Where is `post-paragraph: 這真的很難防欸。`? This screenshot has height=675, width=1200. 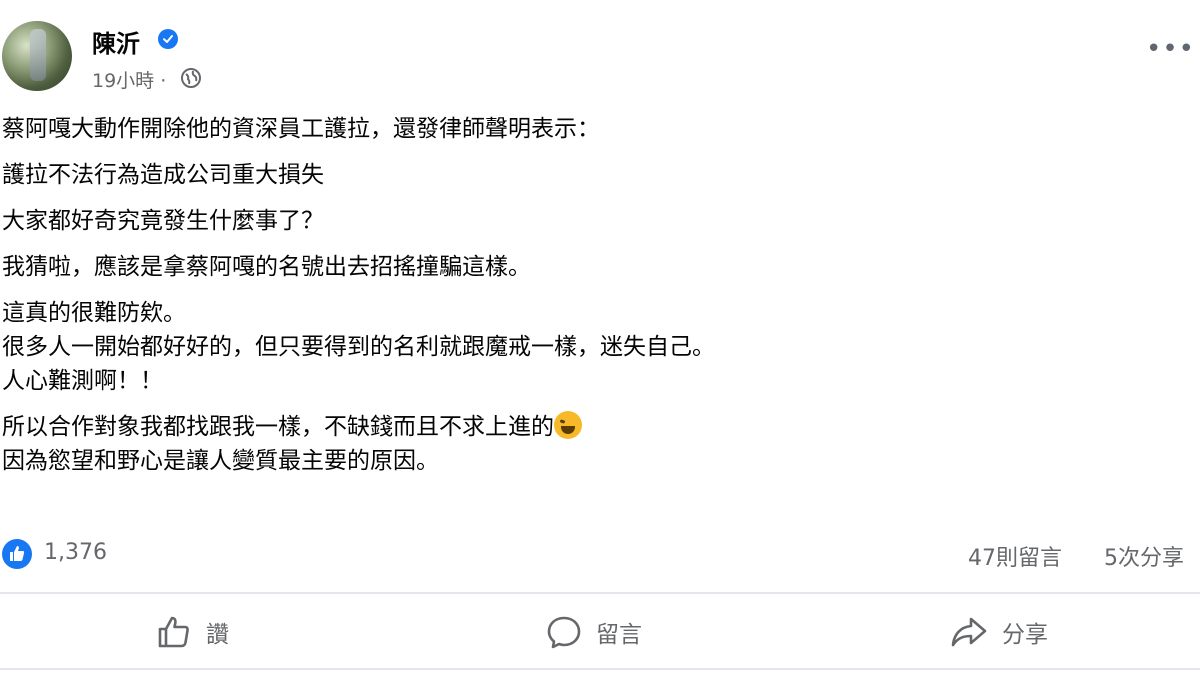 post-paragraph: 這真的很難防欸。 is located at coordinates (94, 313).